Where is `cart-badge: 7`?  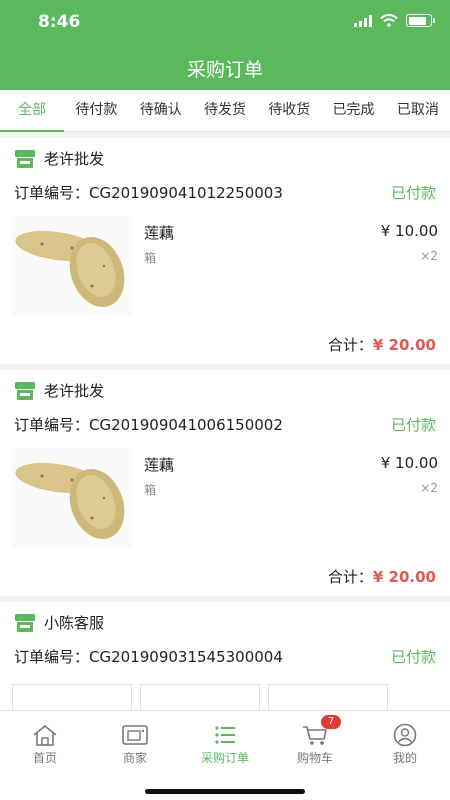
cart-badge: 7 is located at coordinates (331, 722).